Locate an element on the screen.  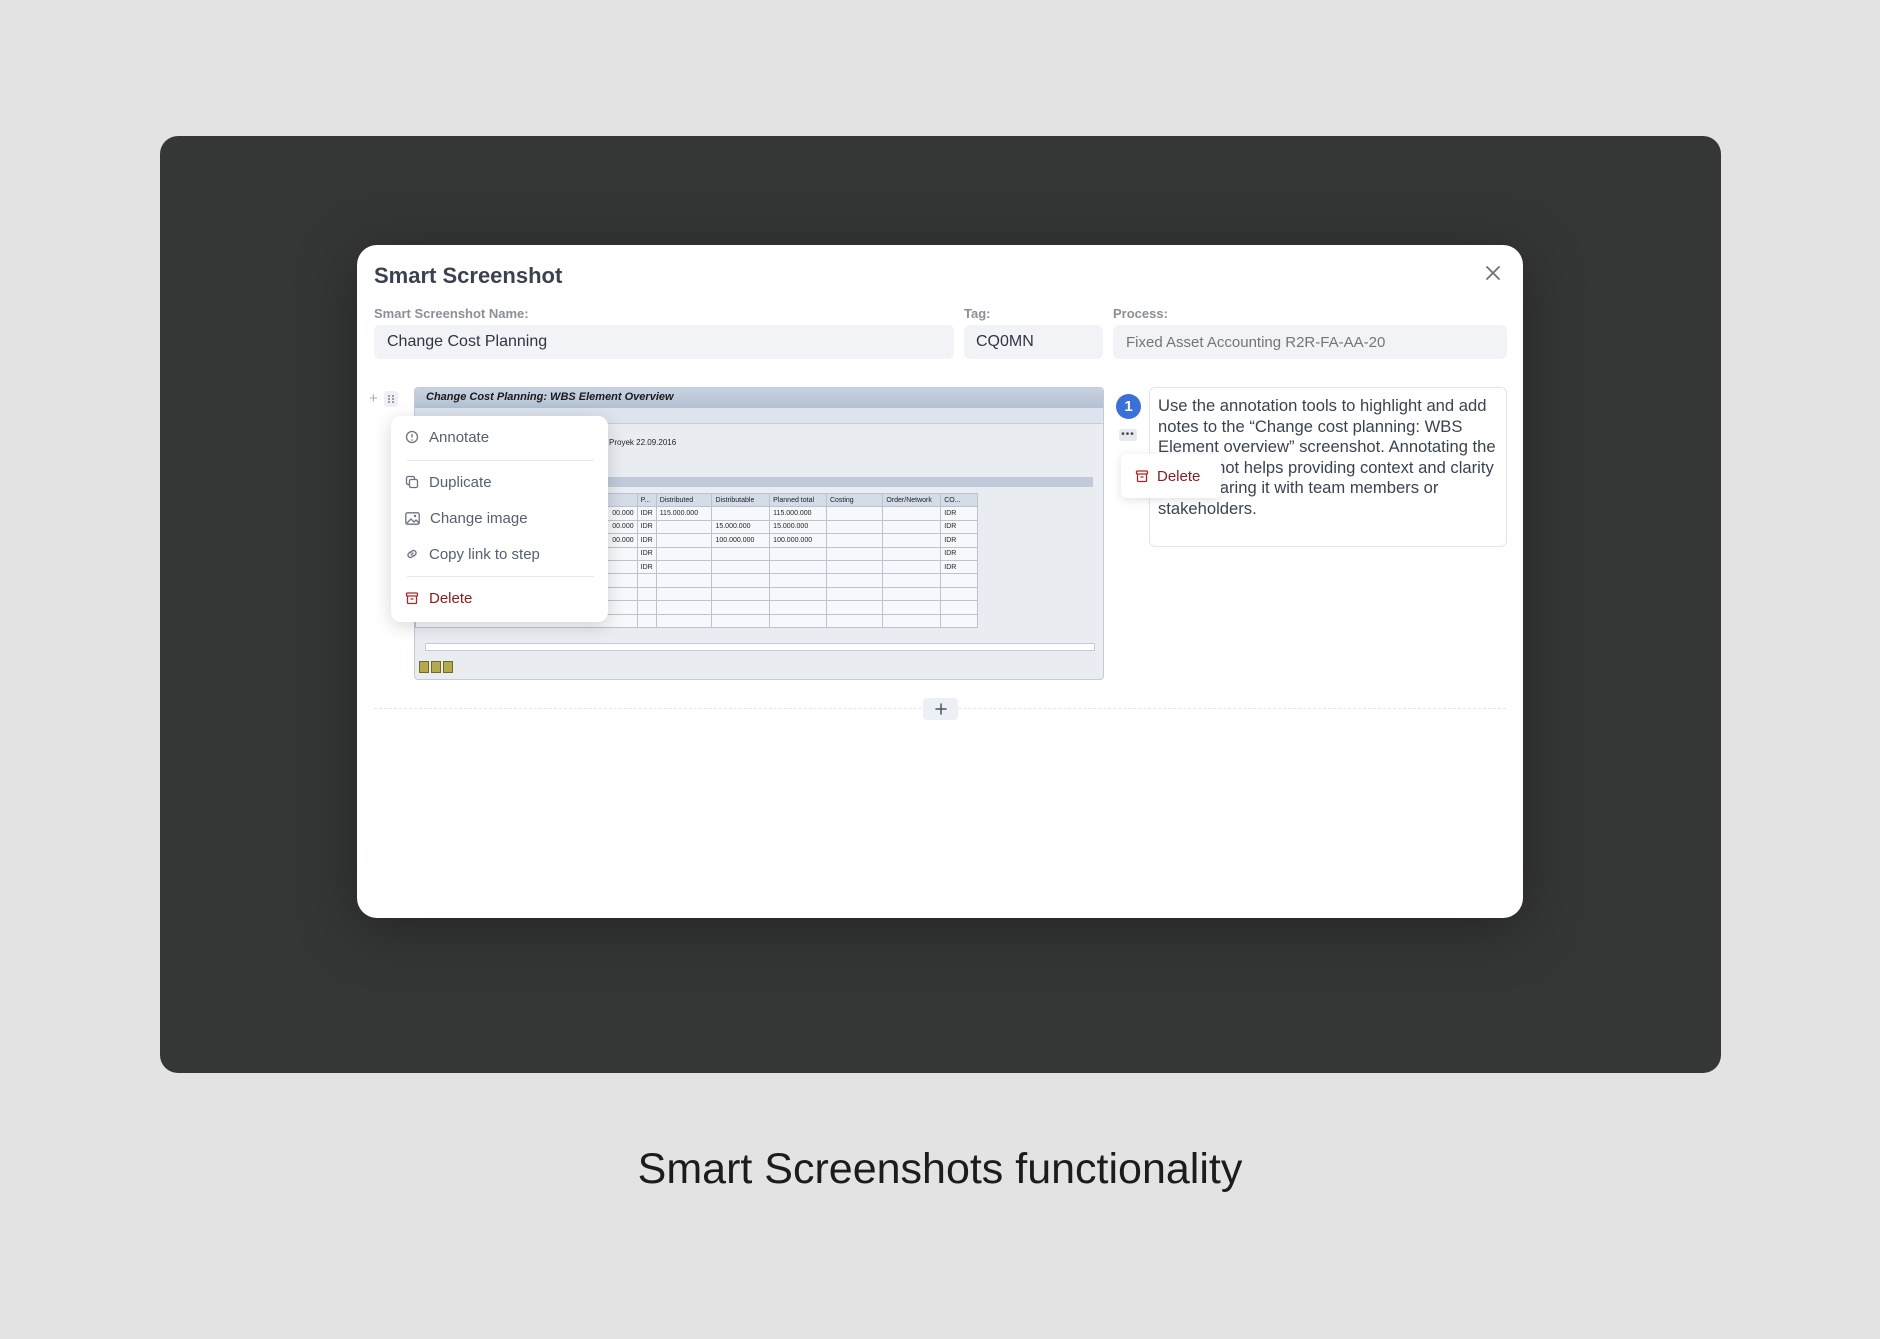
note-delete-button: Delete is located at coordinates (1171, 476).